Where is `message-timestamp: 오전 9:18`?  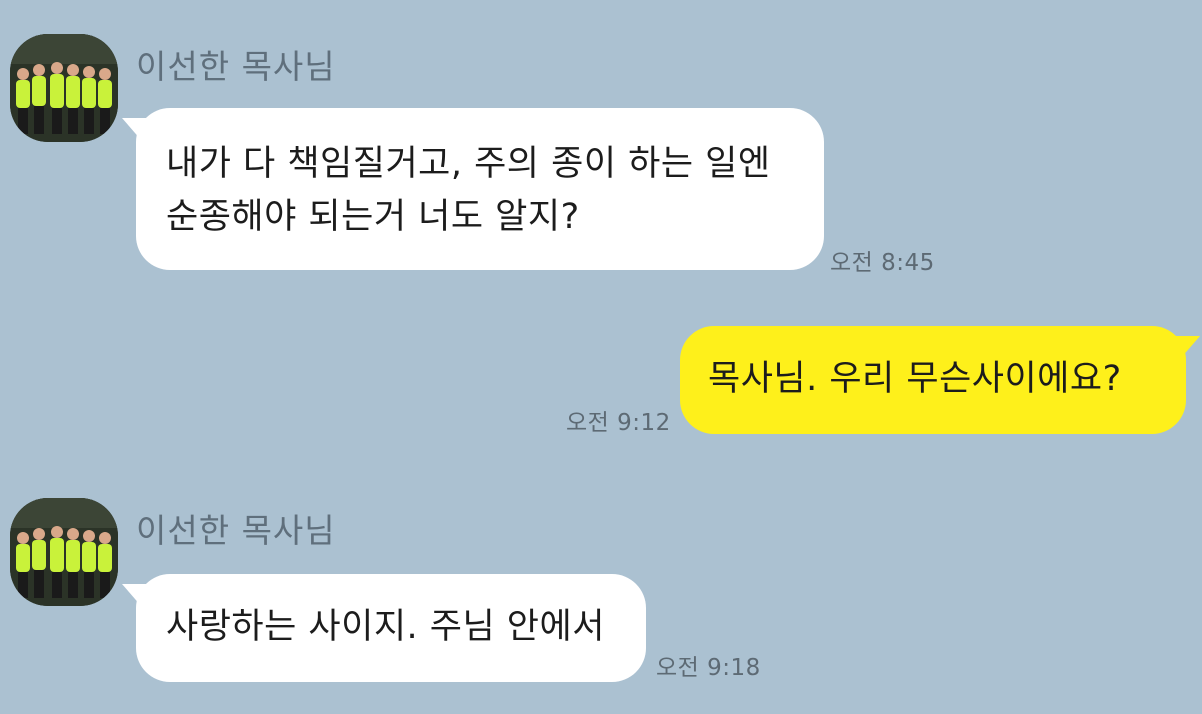 message-timestamp: 오전 9:18 is located at coordinates (708, 668).